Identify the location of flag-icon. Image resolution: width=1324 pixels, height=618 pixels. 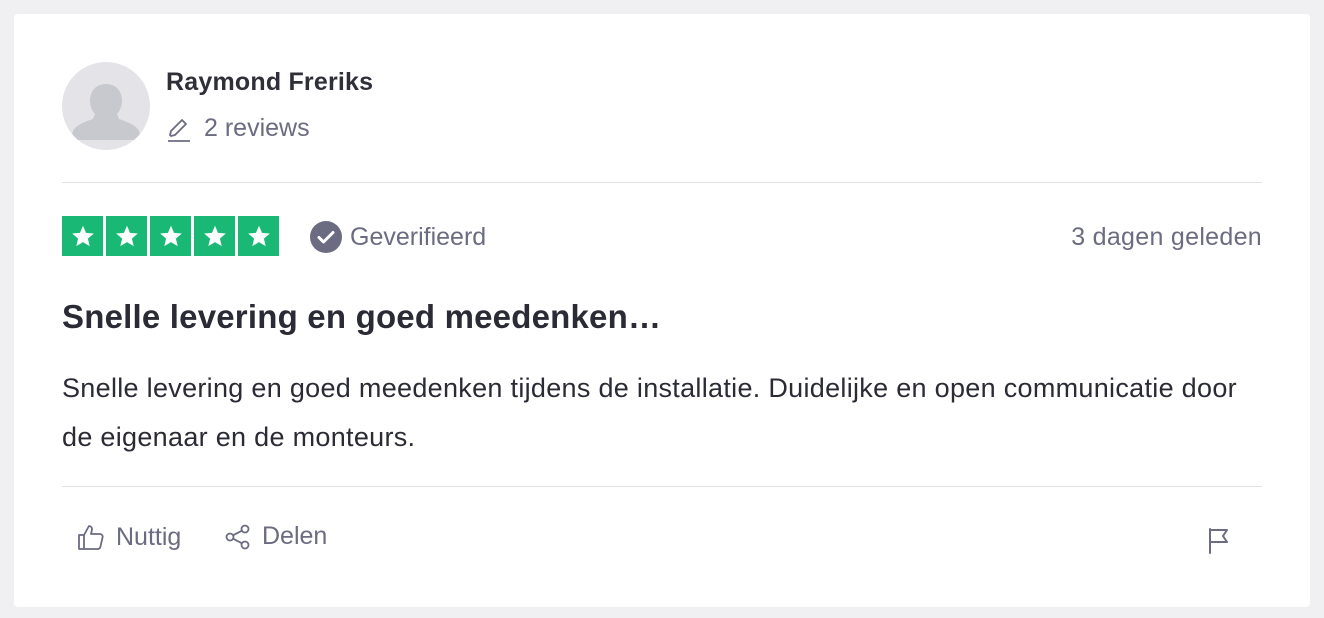
(1218, 541).